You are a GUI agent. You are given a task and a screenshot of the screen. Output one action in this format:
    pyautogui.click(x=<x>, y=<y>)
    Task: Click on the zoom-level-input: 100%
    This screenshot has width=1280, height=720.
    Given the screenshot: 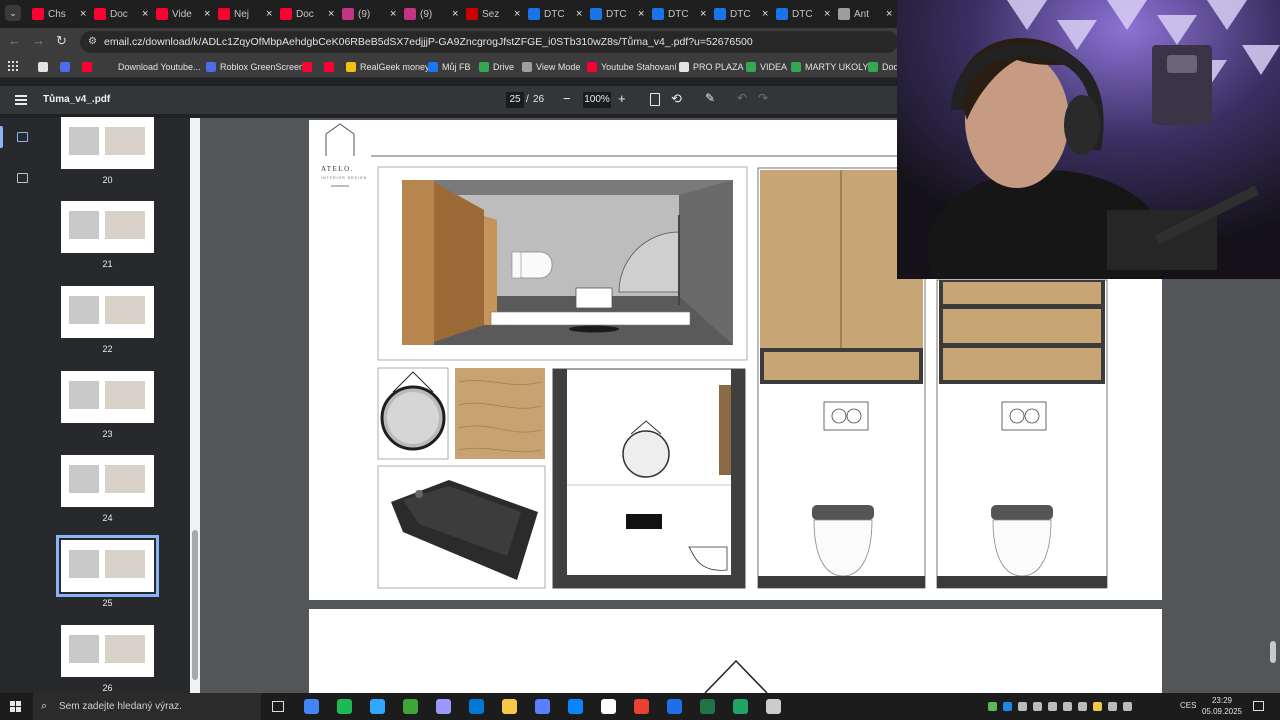 What is the action you would take?
    pyautogui.click(x=597, y=100)
    